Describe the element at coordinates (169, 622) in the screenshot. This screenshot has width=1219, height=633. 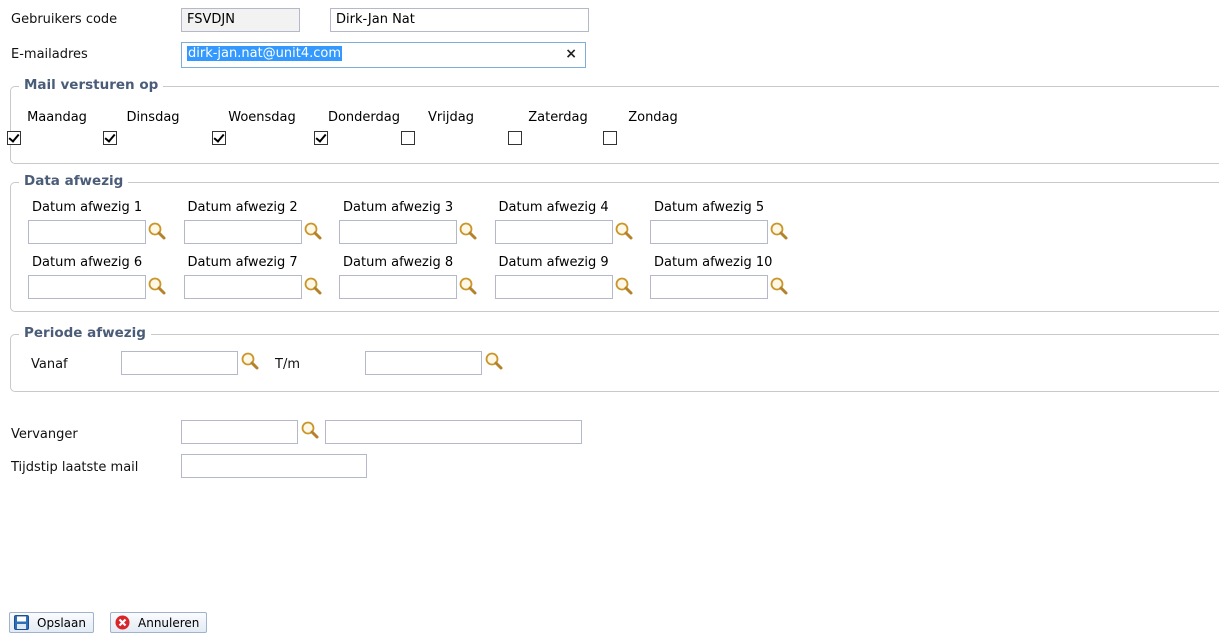
I see `cancel-label: Annuleren` at that location.